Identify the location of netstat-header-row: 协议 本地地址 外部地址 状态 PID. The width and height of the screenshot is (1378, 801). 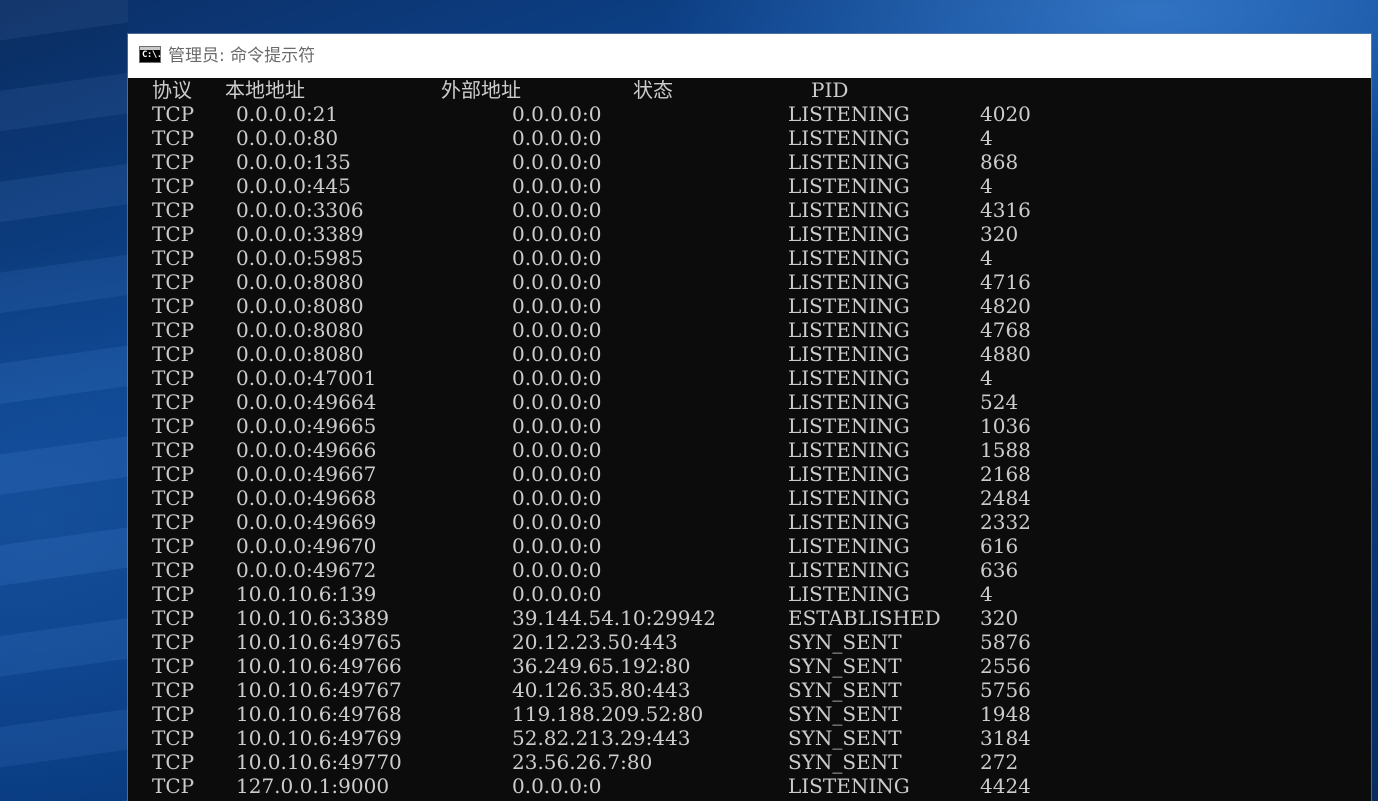
(488, 90).